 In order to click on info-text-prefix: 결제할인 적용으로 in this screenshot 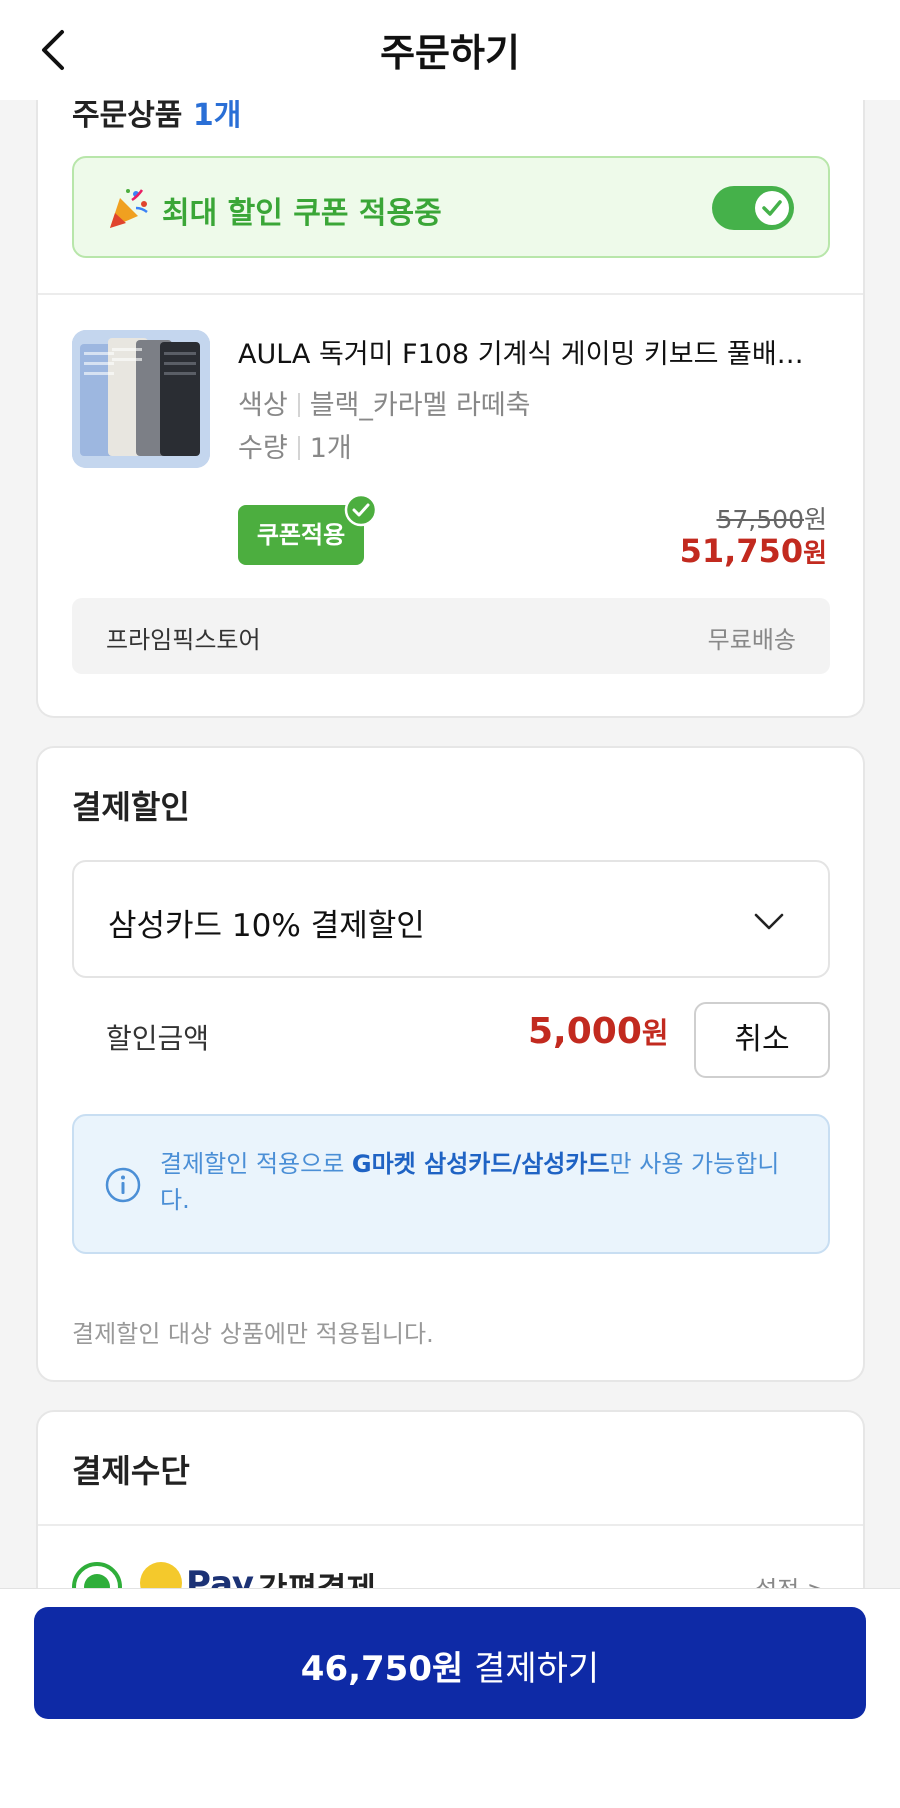, I will do `click(256, 1164)`.